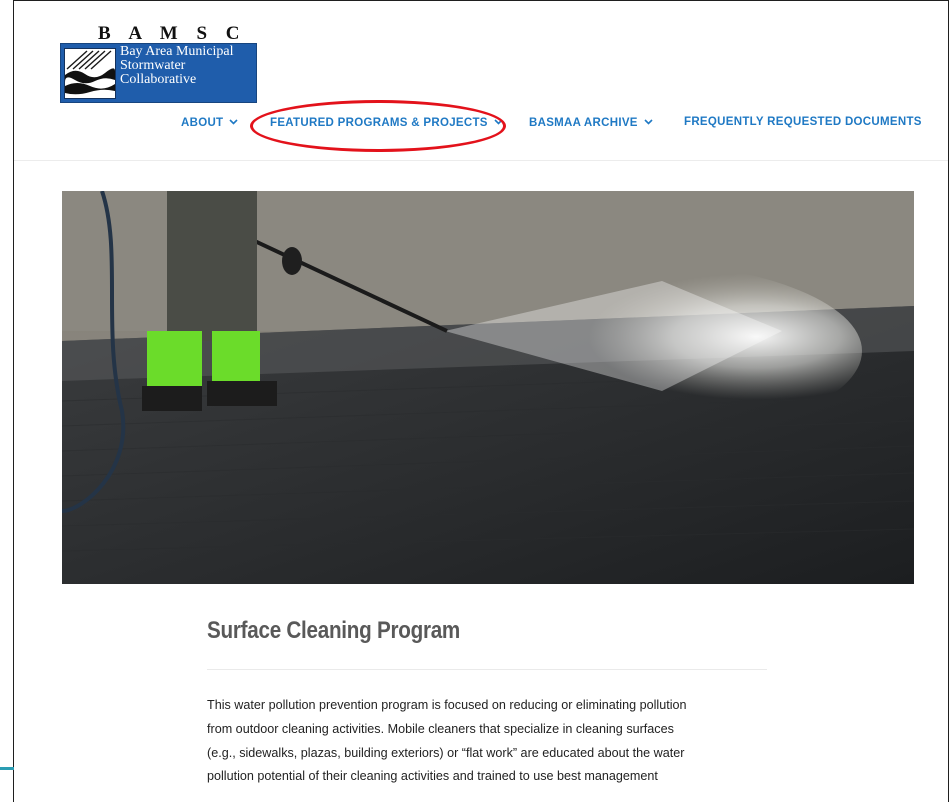  What do you see at coordinates (481, 160) in the screenshot?
I see `header-divider` at bounding box center [481, 160].